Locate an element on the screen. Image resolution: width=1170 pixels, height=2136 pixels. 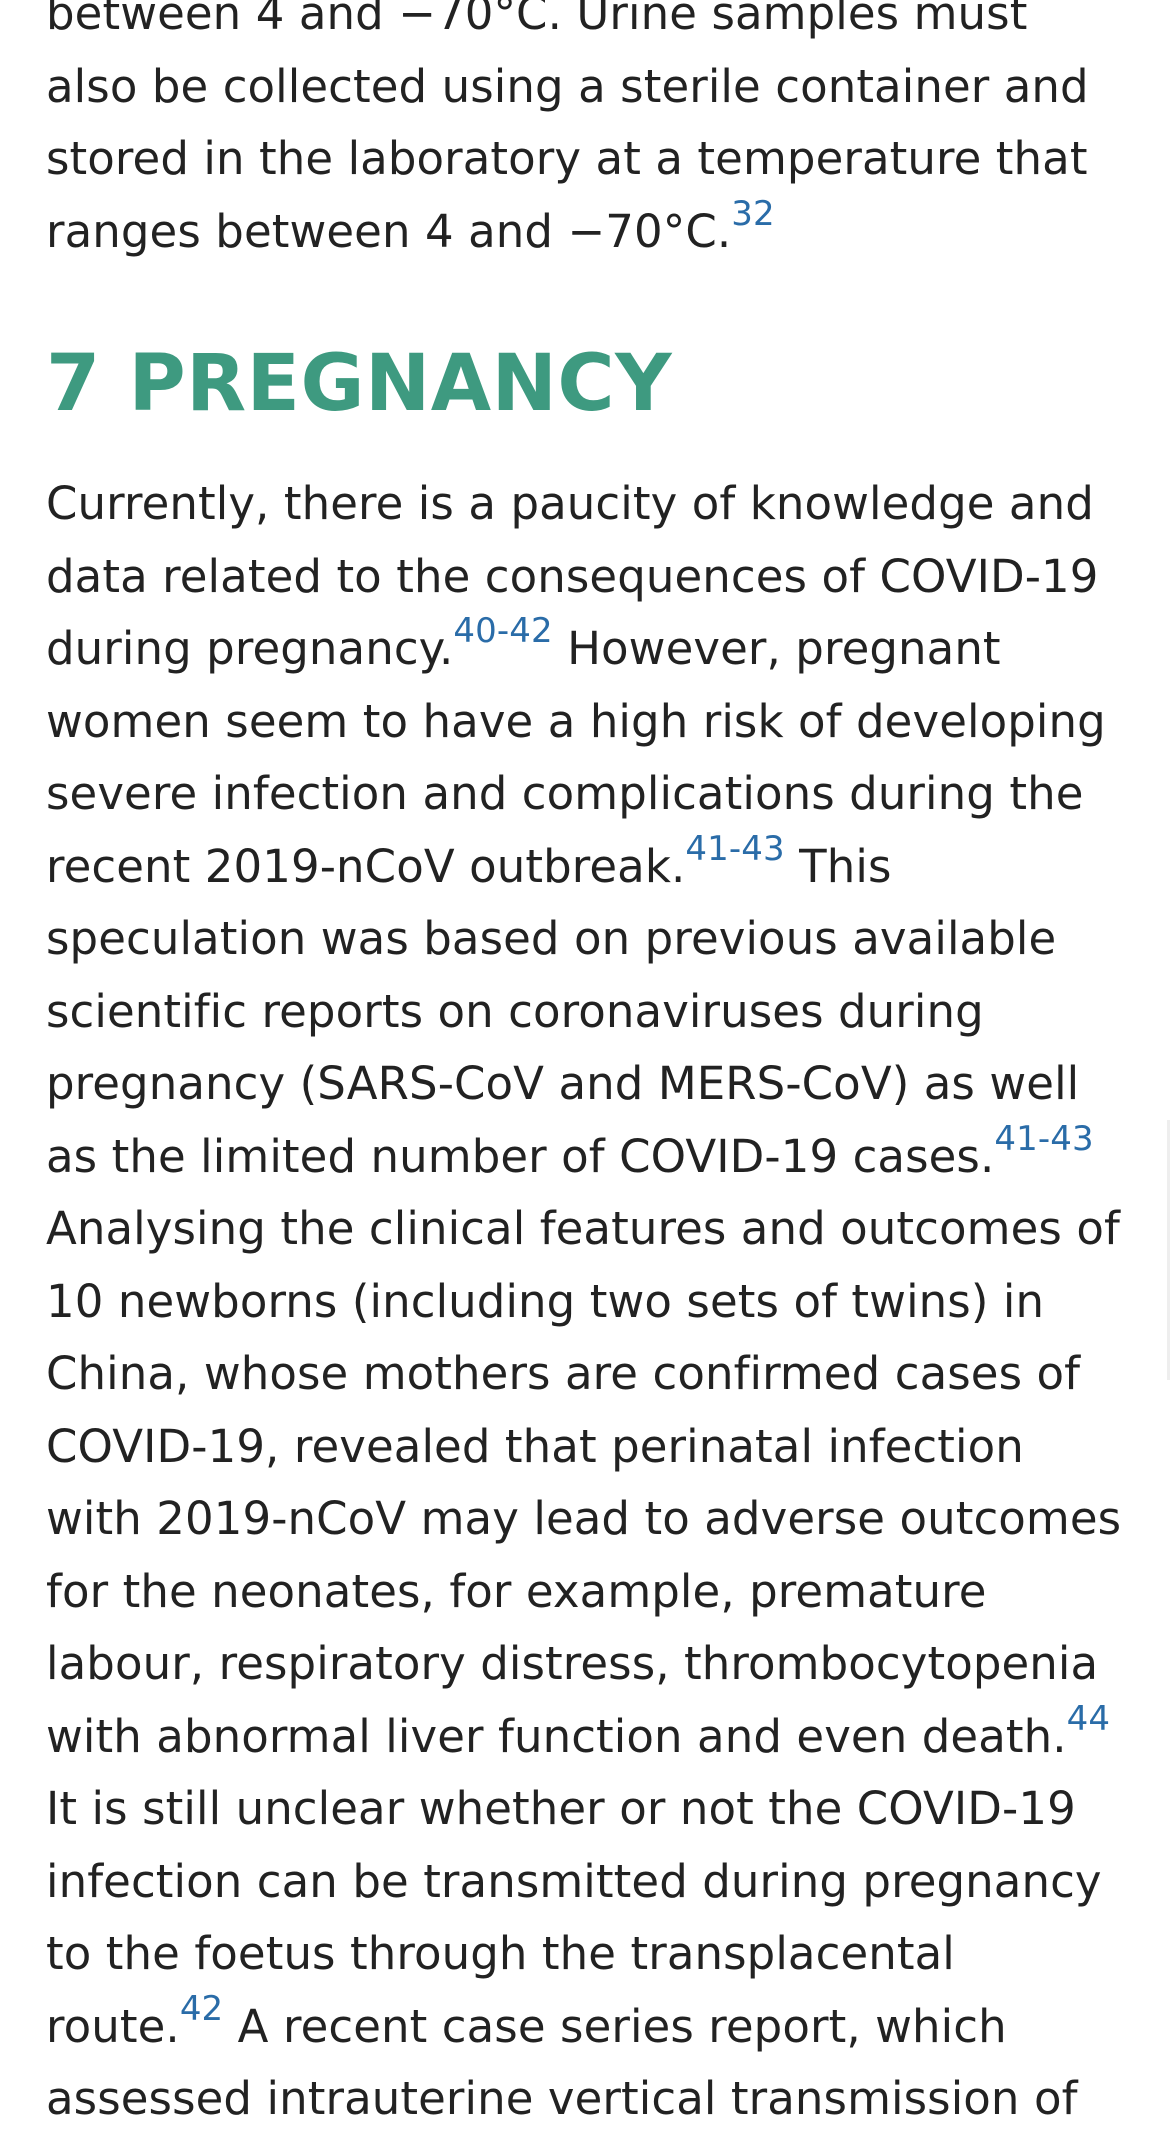
citation-link-32: 32 is located at coordinates (752, 214).